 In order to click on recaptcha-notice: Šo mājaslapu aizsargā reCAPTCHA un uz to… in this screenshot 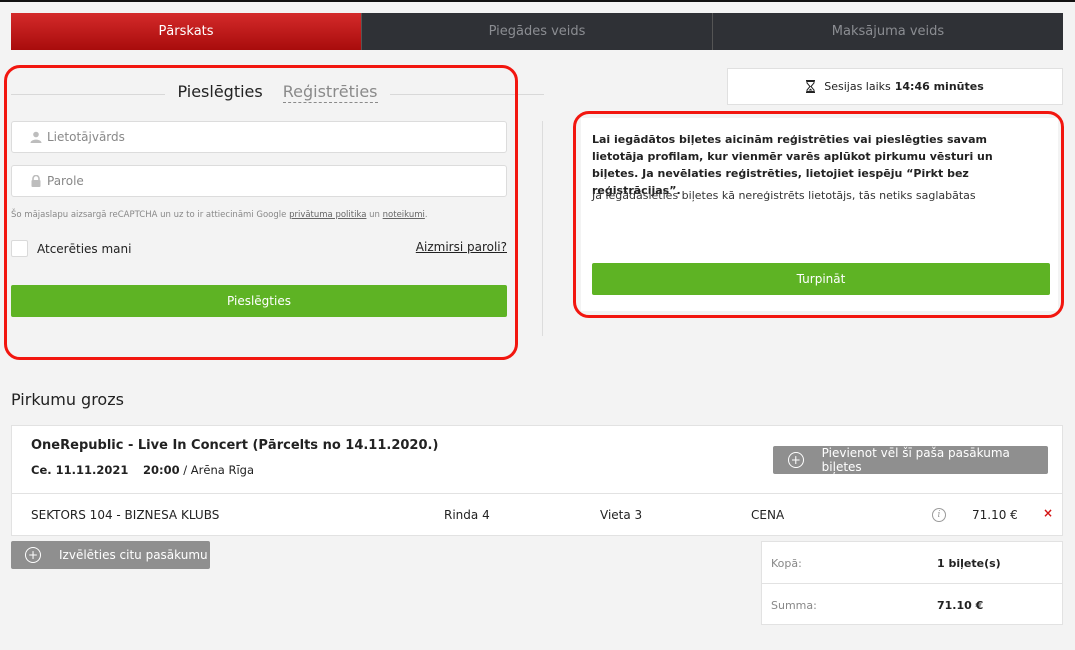, I will do `click(219, 215)`.